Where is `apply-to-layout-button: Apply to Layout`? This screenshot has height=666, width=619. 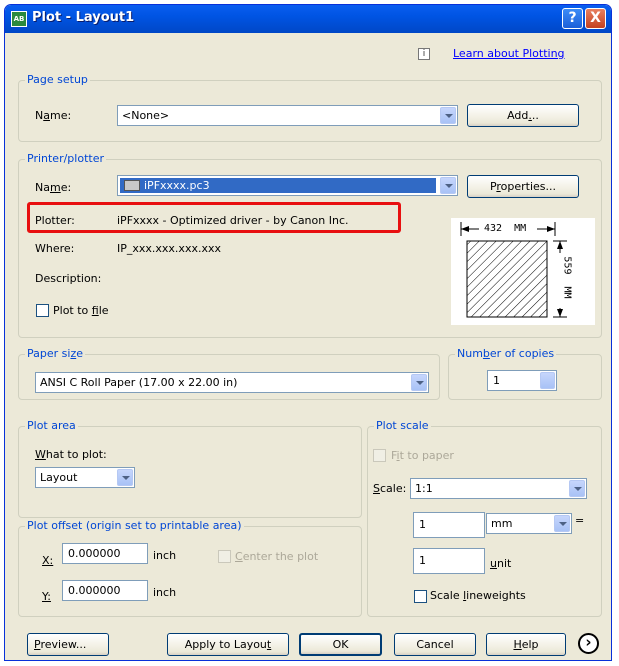 apply-to-layout-button: Apply to Layout is located at coordinates (228, 644).